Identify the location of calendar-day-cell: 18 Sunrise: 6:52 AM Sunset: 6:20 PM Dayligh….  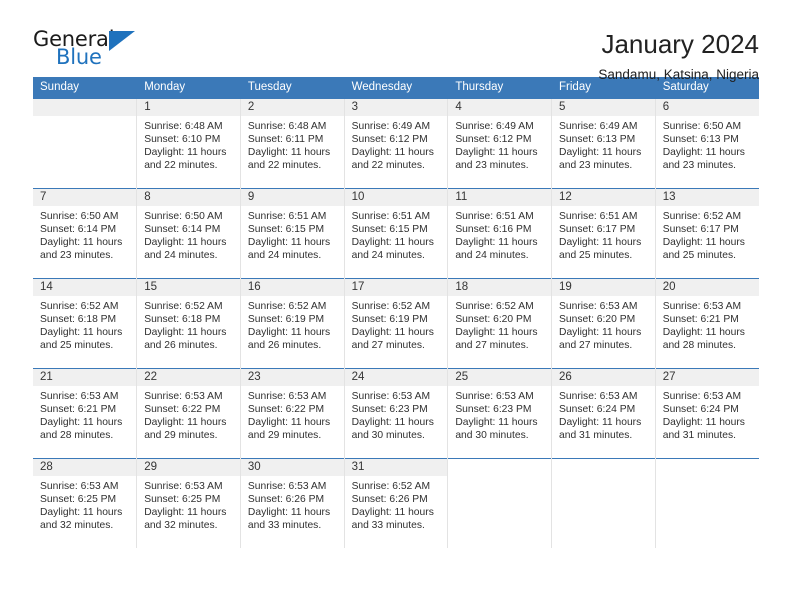
(499, 323).